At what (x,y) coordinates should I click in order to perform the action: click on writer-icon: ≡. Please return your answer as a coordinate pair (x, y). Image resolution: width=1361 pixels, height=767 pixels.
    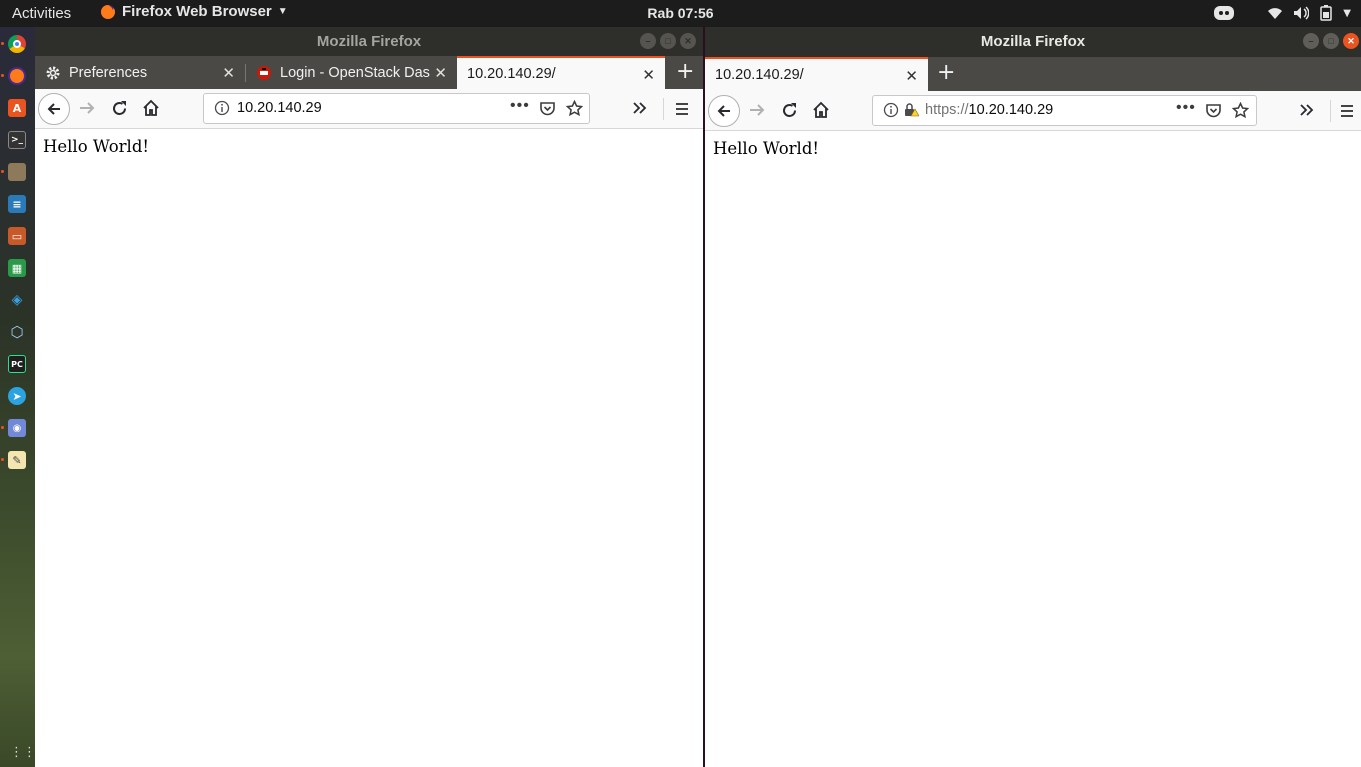
    Looking at the image, I should click on (17, 204).